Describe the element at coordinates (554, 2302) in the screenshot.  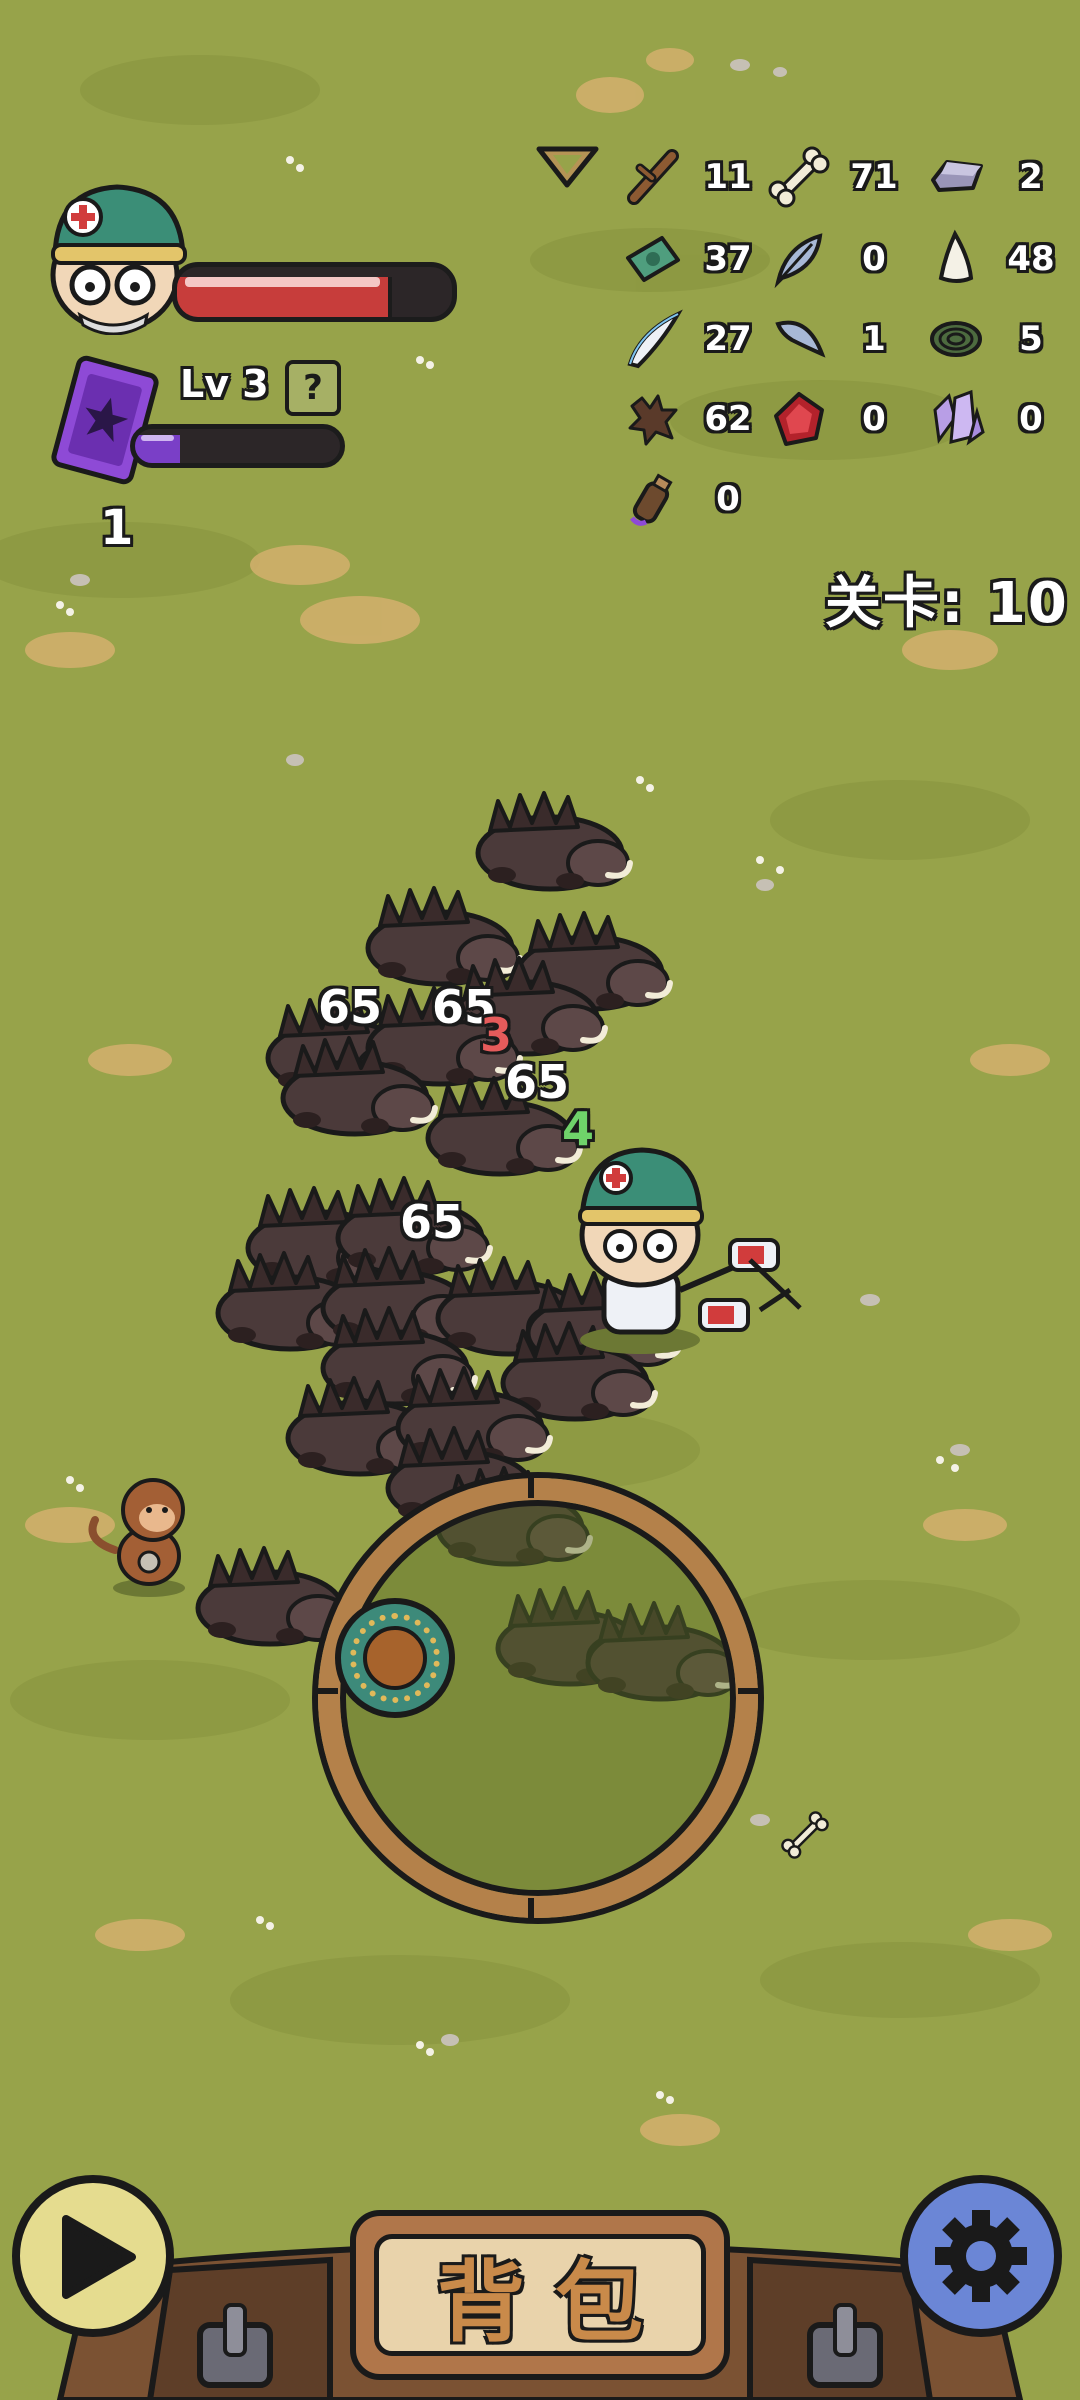
I see `backpack-label: 背包` at that location.